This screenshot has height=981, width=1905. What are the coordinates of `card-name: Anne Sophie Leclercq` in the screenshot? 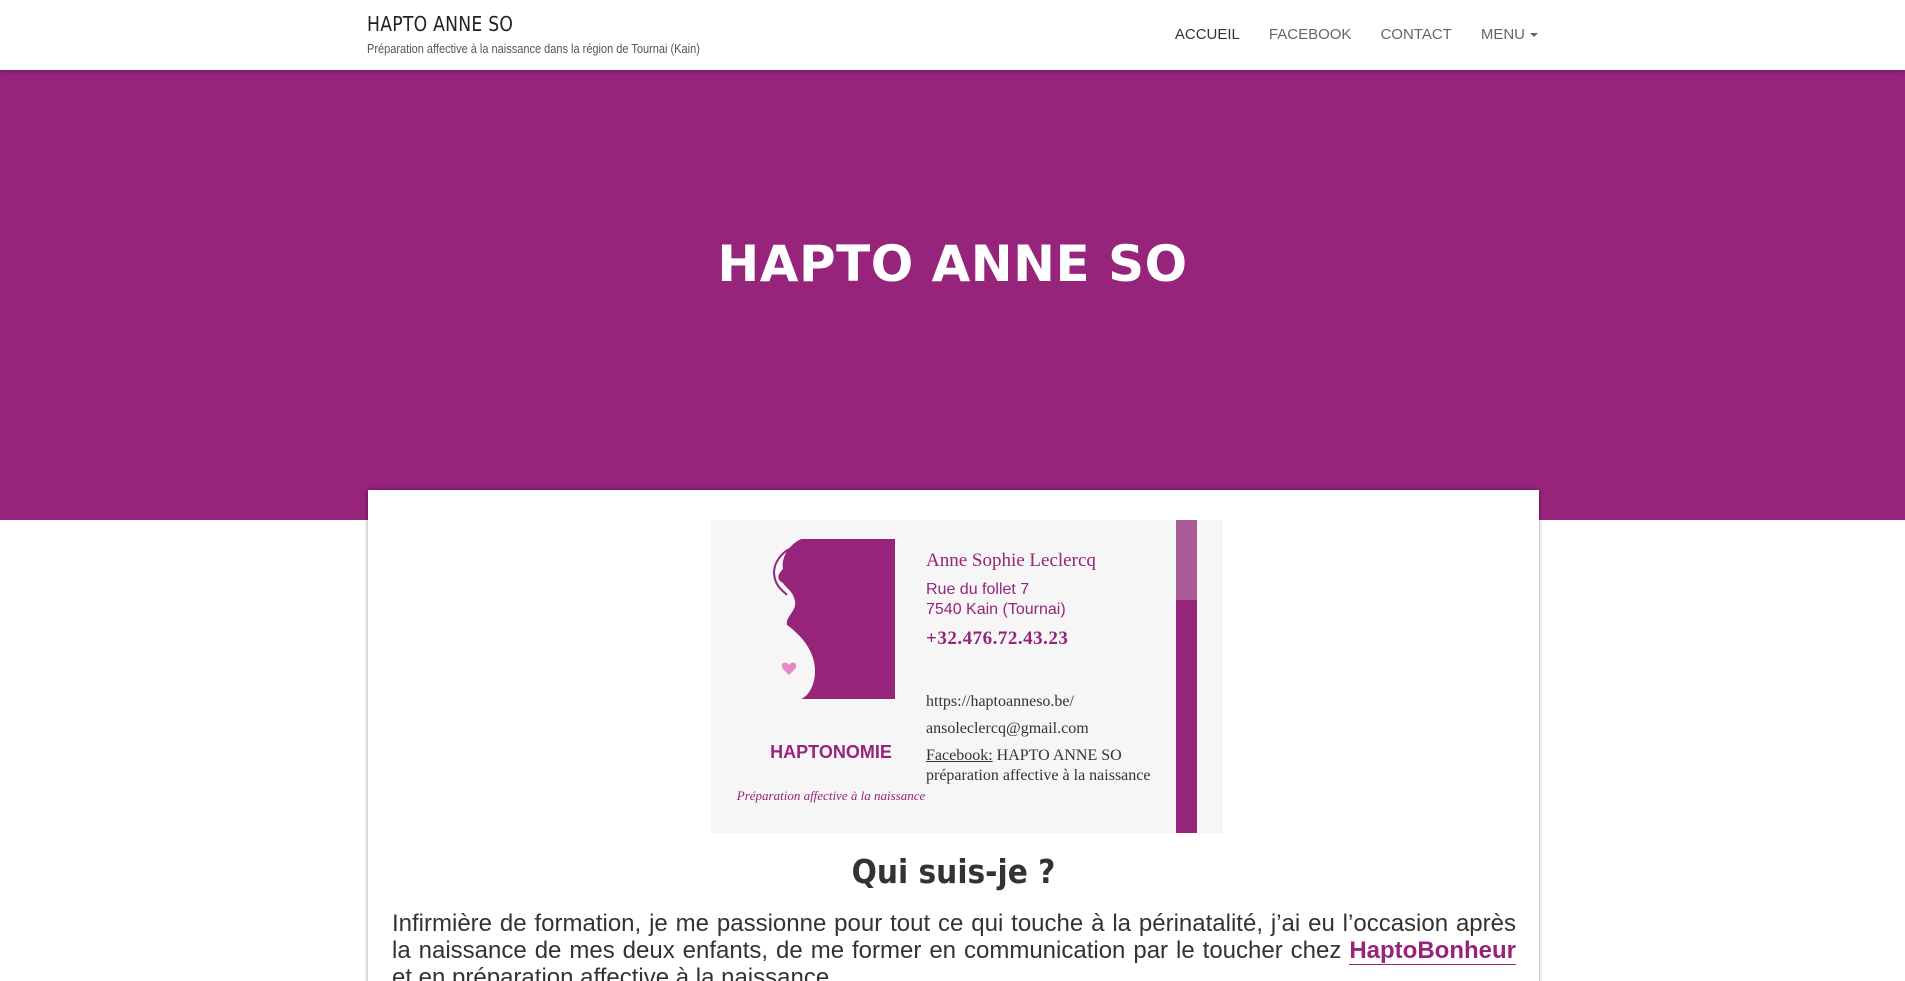 It's located at (1011, 560).